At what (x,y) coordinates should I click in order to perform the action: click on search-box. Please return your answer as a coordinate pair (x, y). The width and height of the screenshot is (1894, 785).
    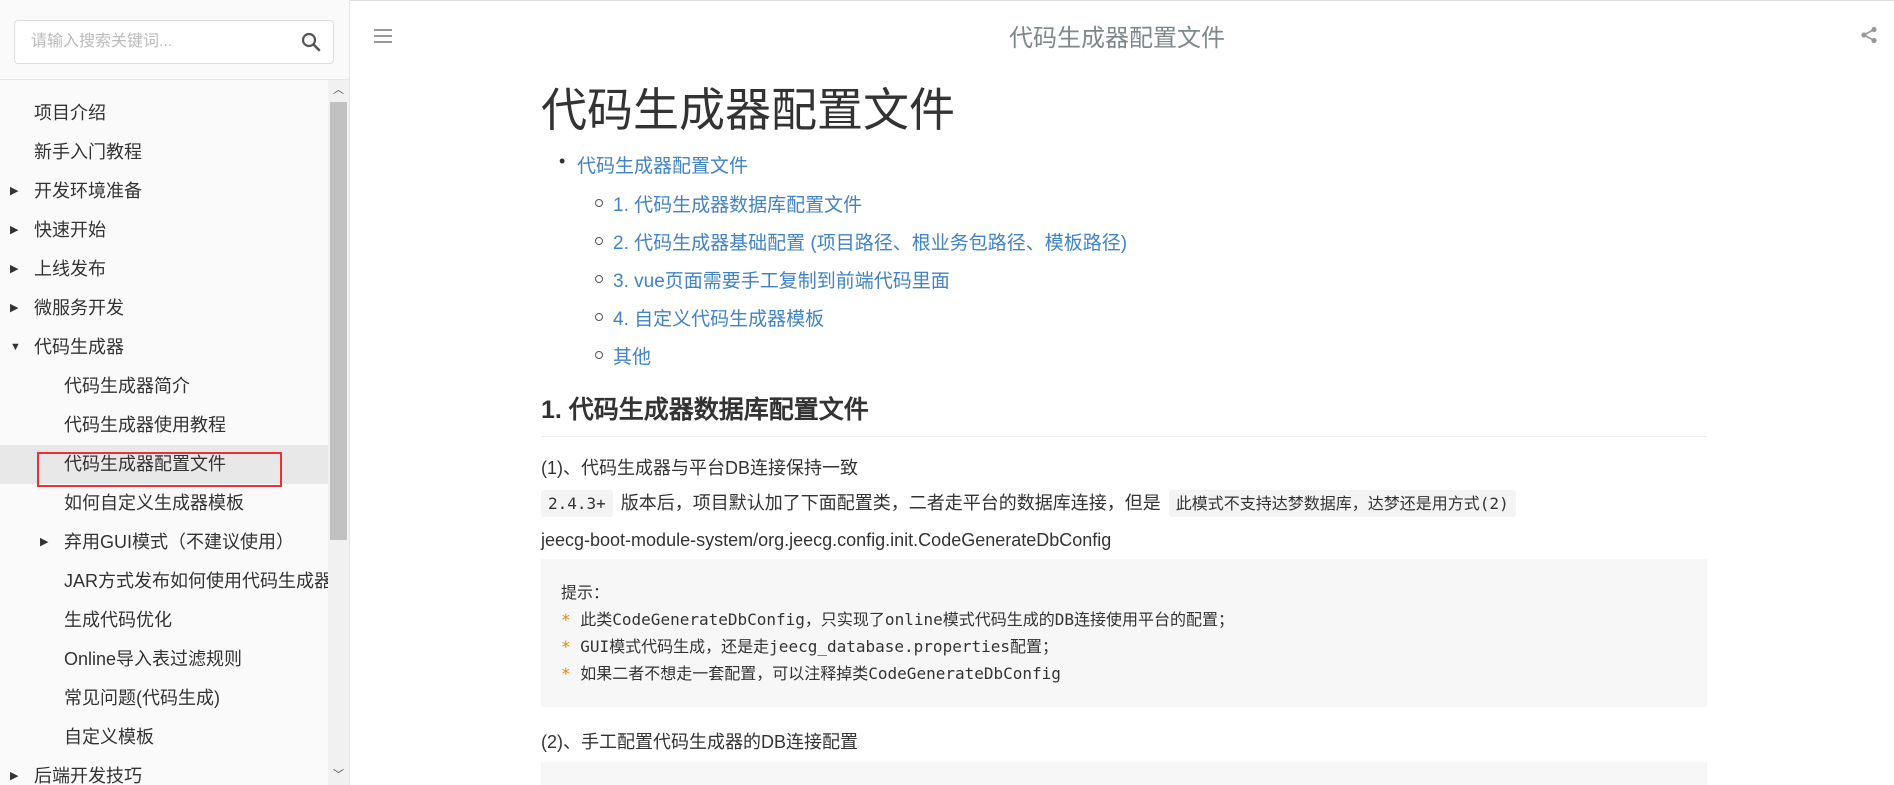
    Looking at the image, I should click on (174, 42).